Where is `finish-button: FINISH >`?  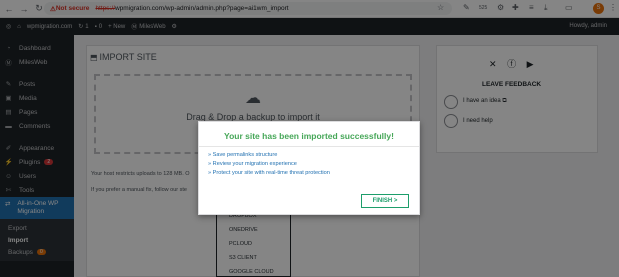 finish-button: FINISH > is located at coordinates (385, 201).